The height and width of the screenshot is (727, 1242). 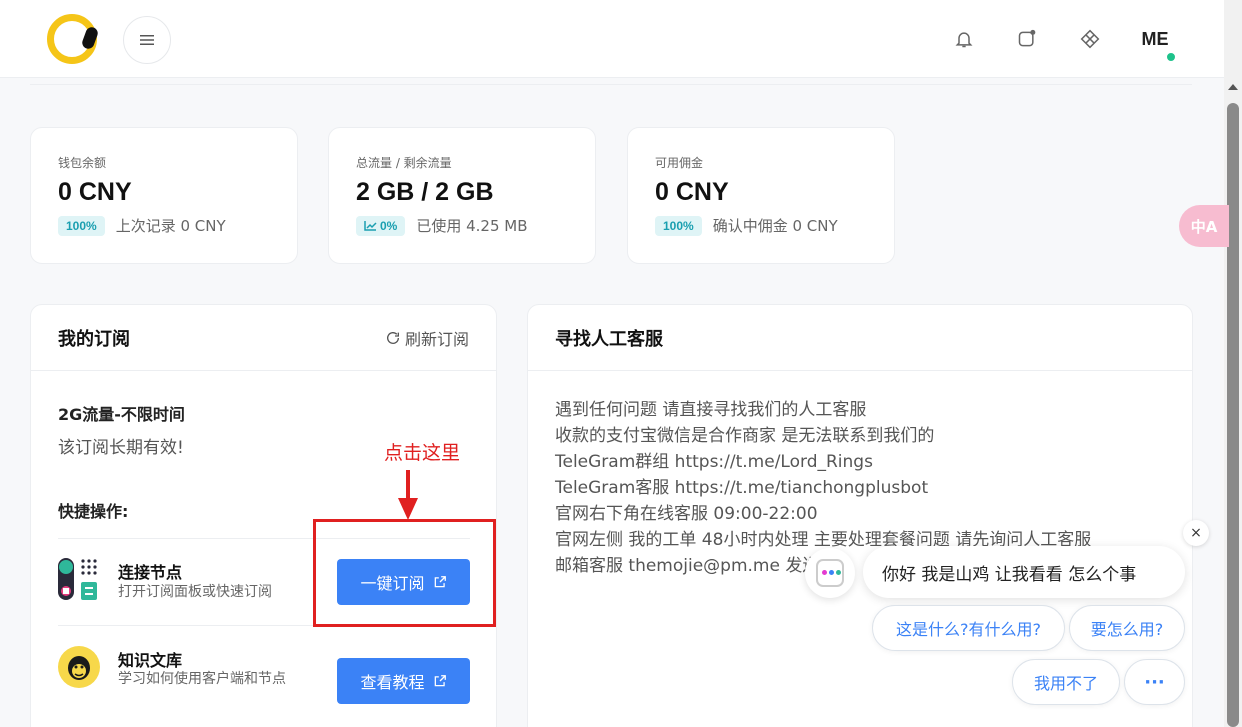 I want to click on notification-button, so click(x=964, y=39).